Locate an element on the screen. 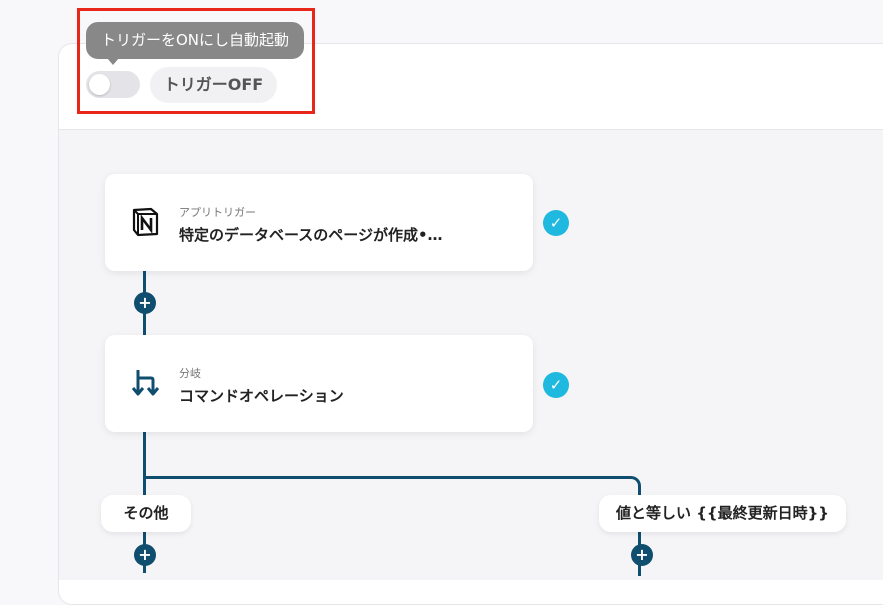 The width and height of the screenshot is (883, 605). notion-icon is located at coordinates (145, 222).